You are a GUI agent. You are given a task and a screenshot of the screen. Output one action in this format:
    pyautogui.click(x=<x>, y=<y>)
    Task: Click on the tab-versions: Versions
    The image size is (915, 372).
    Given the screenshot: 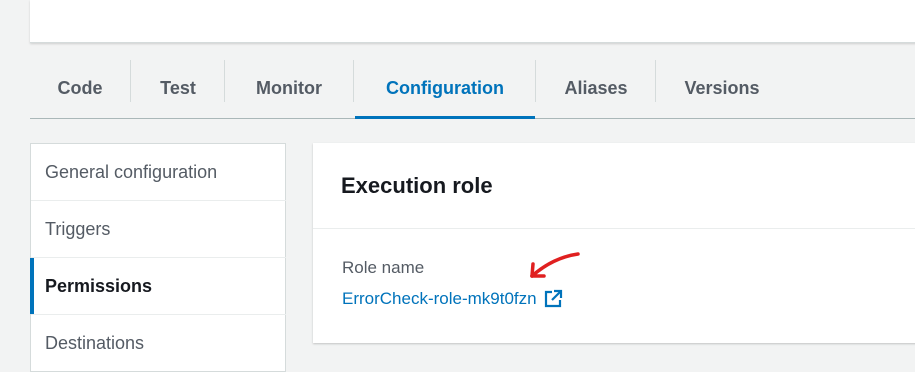 What is the action you would take?
    pyautogui.click(x=722, y=88)
    